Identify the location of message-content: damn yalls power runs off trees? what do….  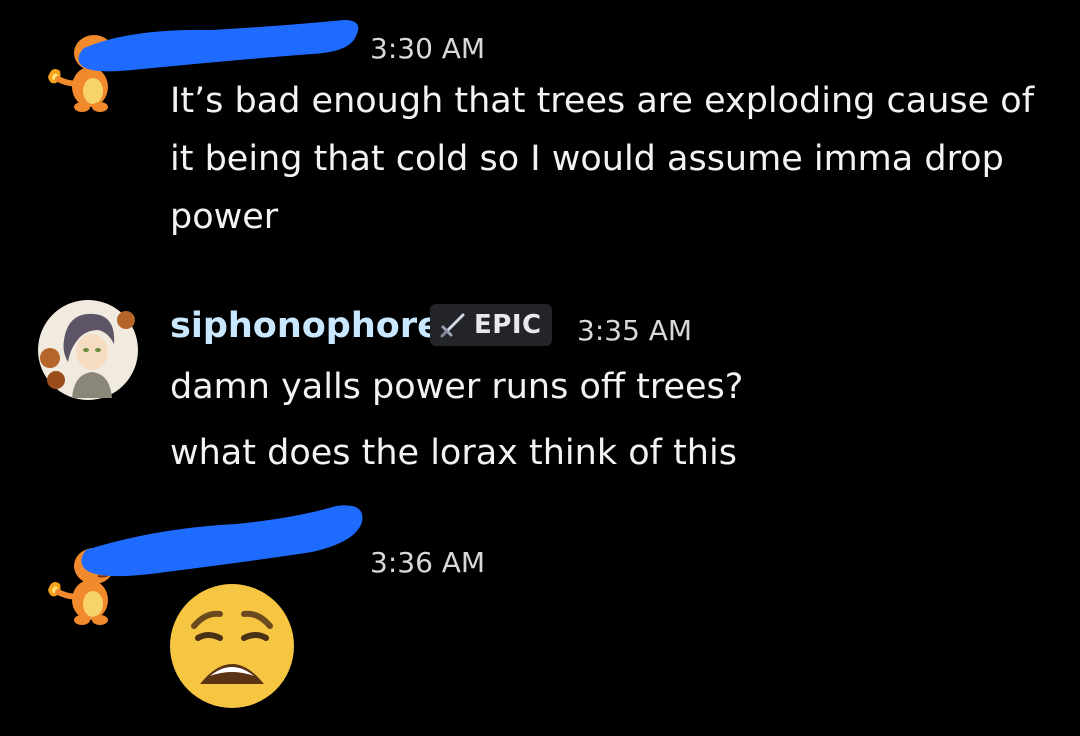
(456, 420).